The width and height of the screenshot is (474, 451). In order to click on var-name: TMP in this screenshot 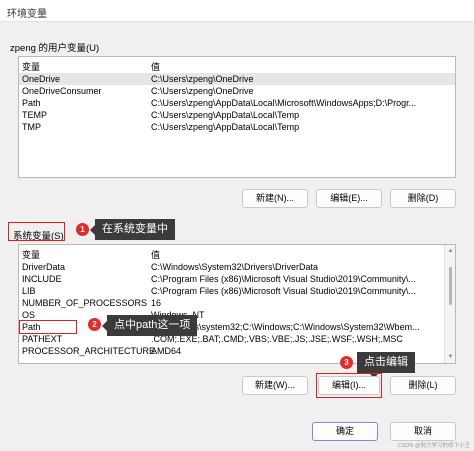, I will do `click(31, 127)`.